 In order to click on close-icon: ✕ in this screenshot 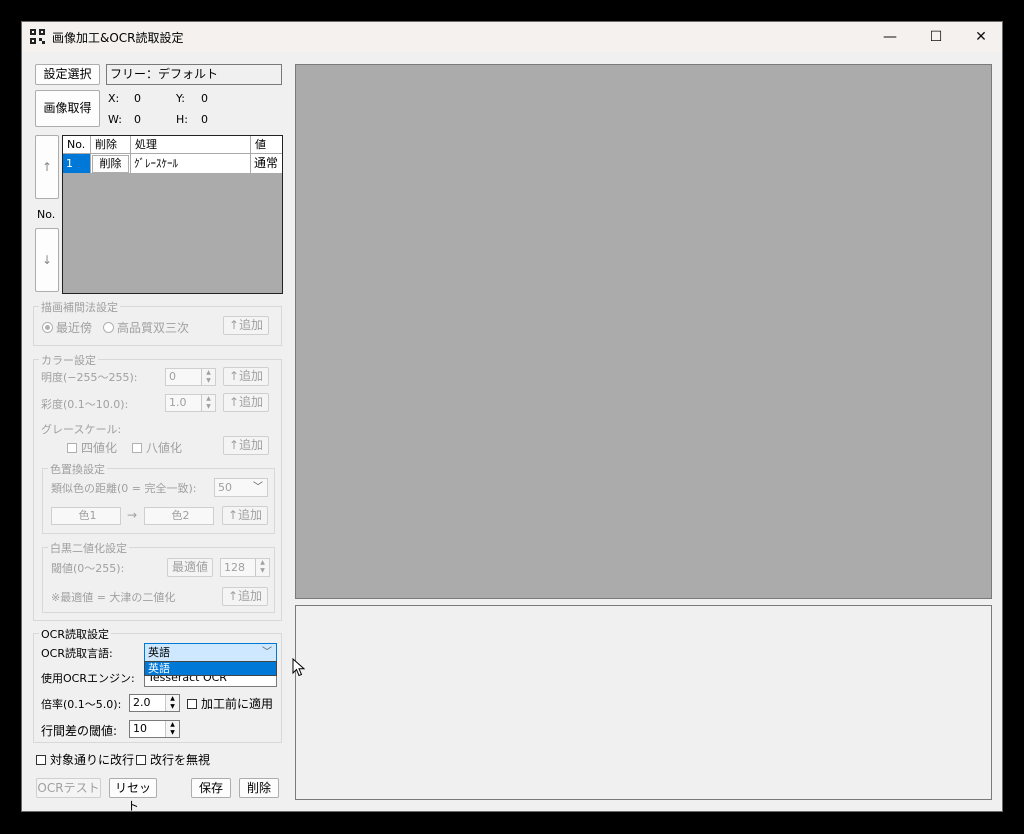, I will do `click(981, 37)`.